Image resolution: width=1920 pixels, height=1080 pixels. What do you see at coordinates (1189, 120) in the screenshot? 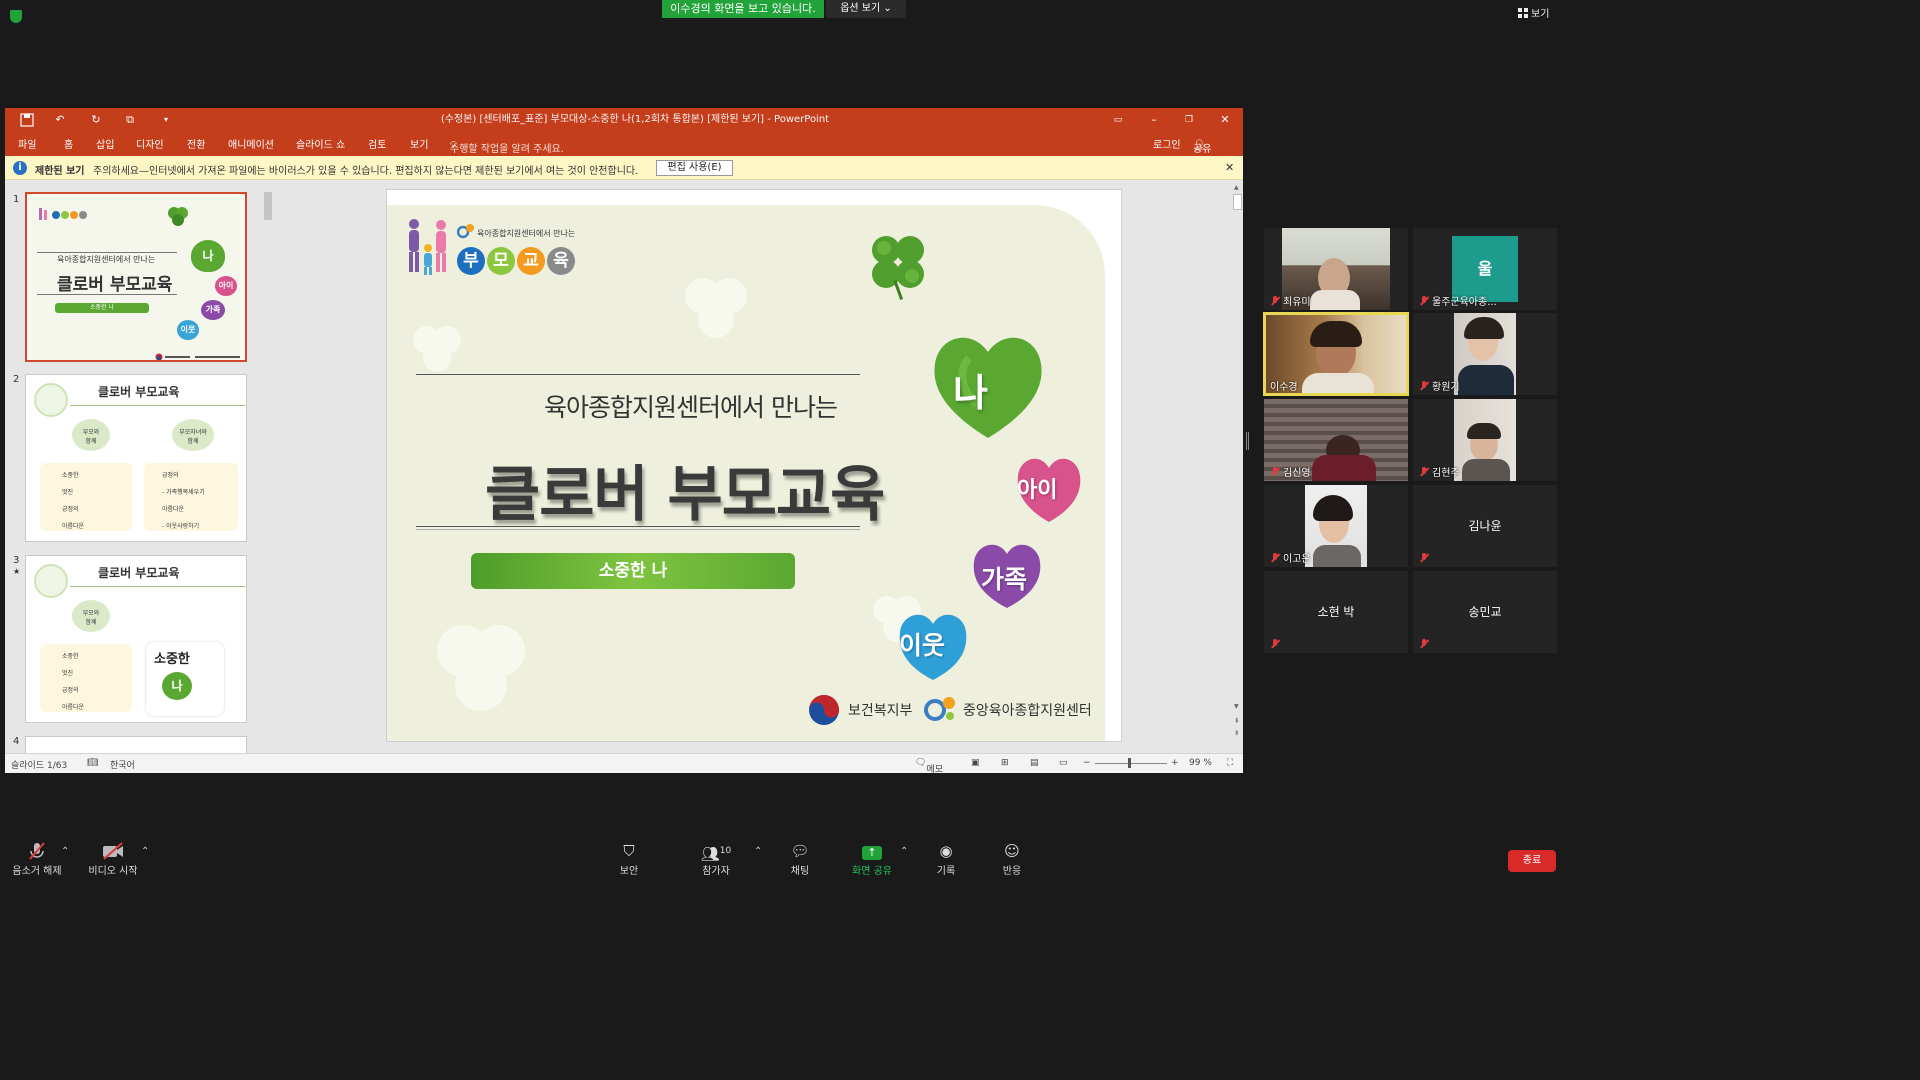
I see `restore-icon: ❐` at bounding box center [1189, 120].